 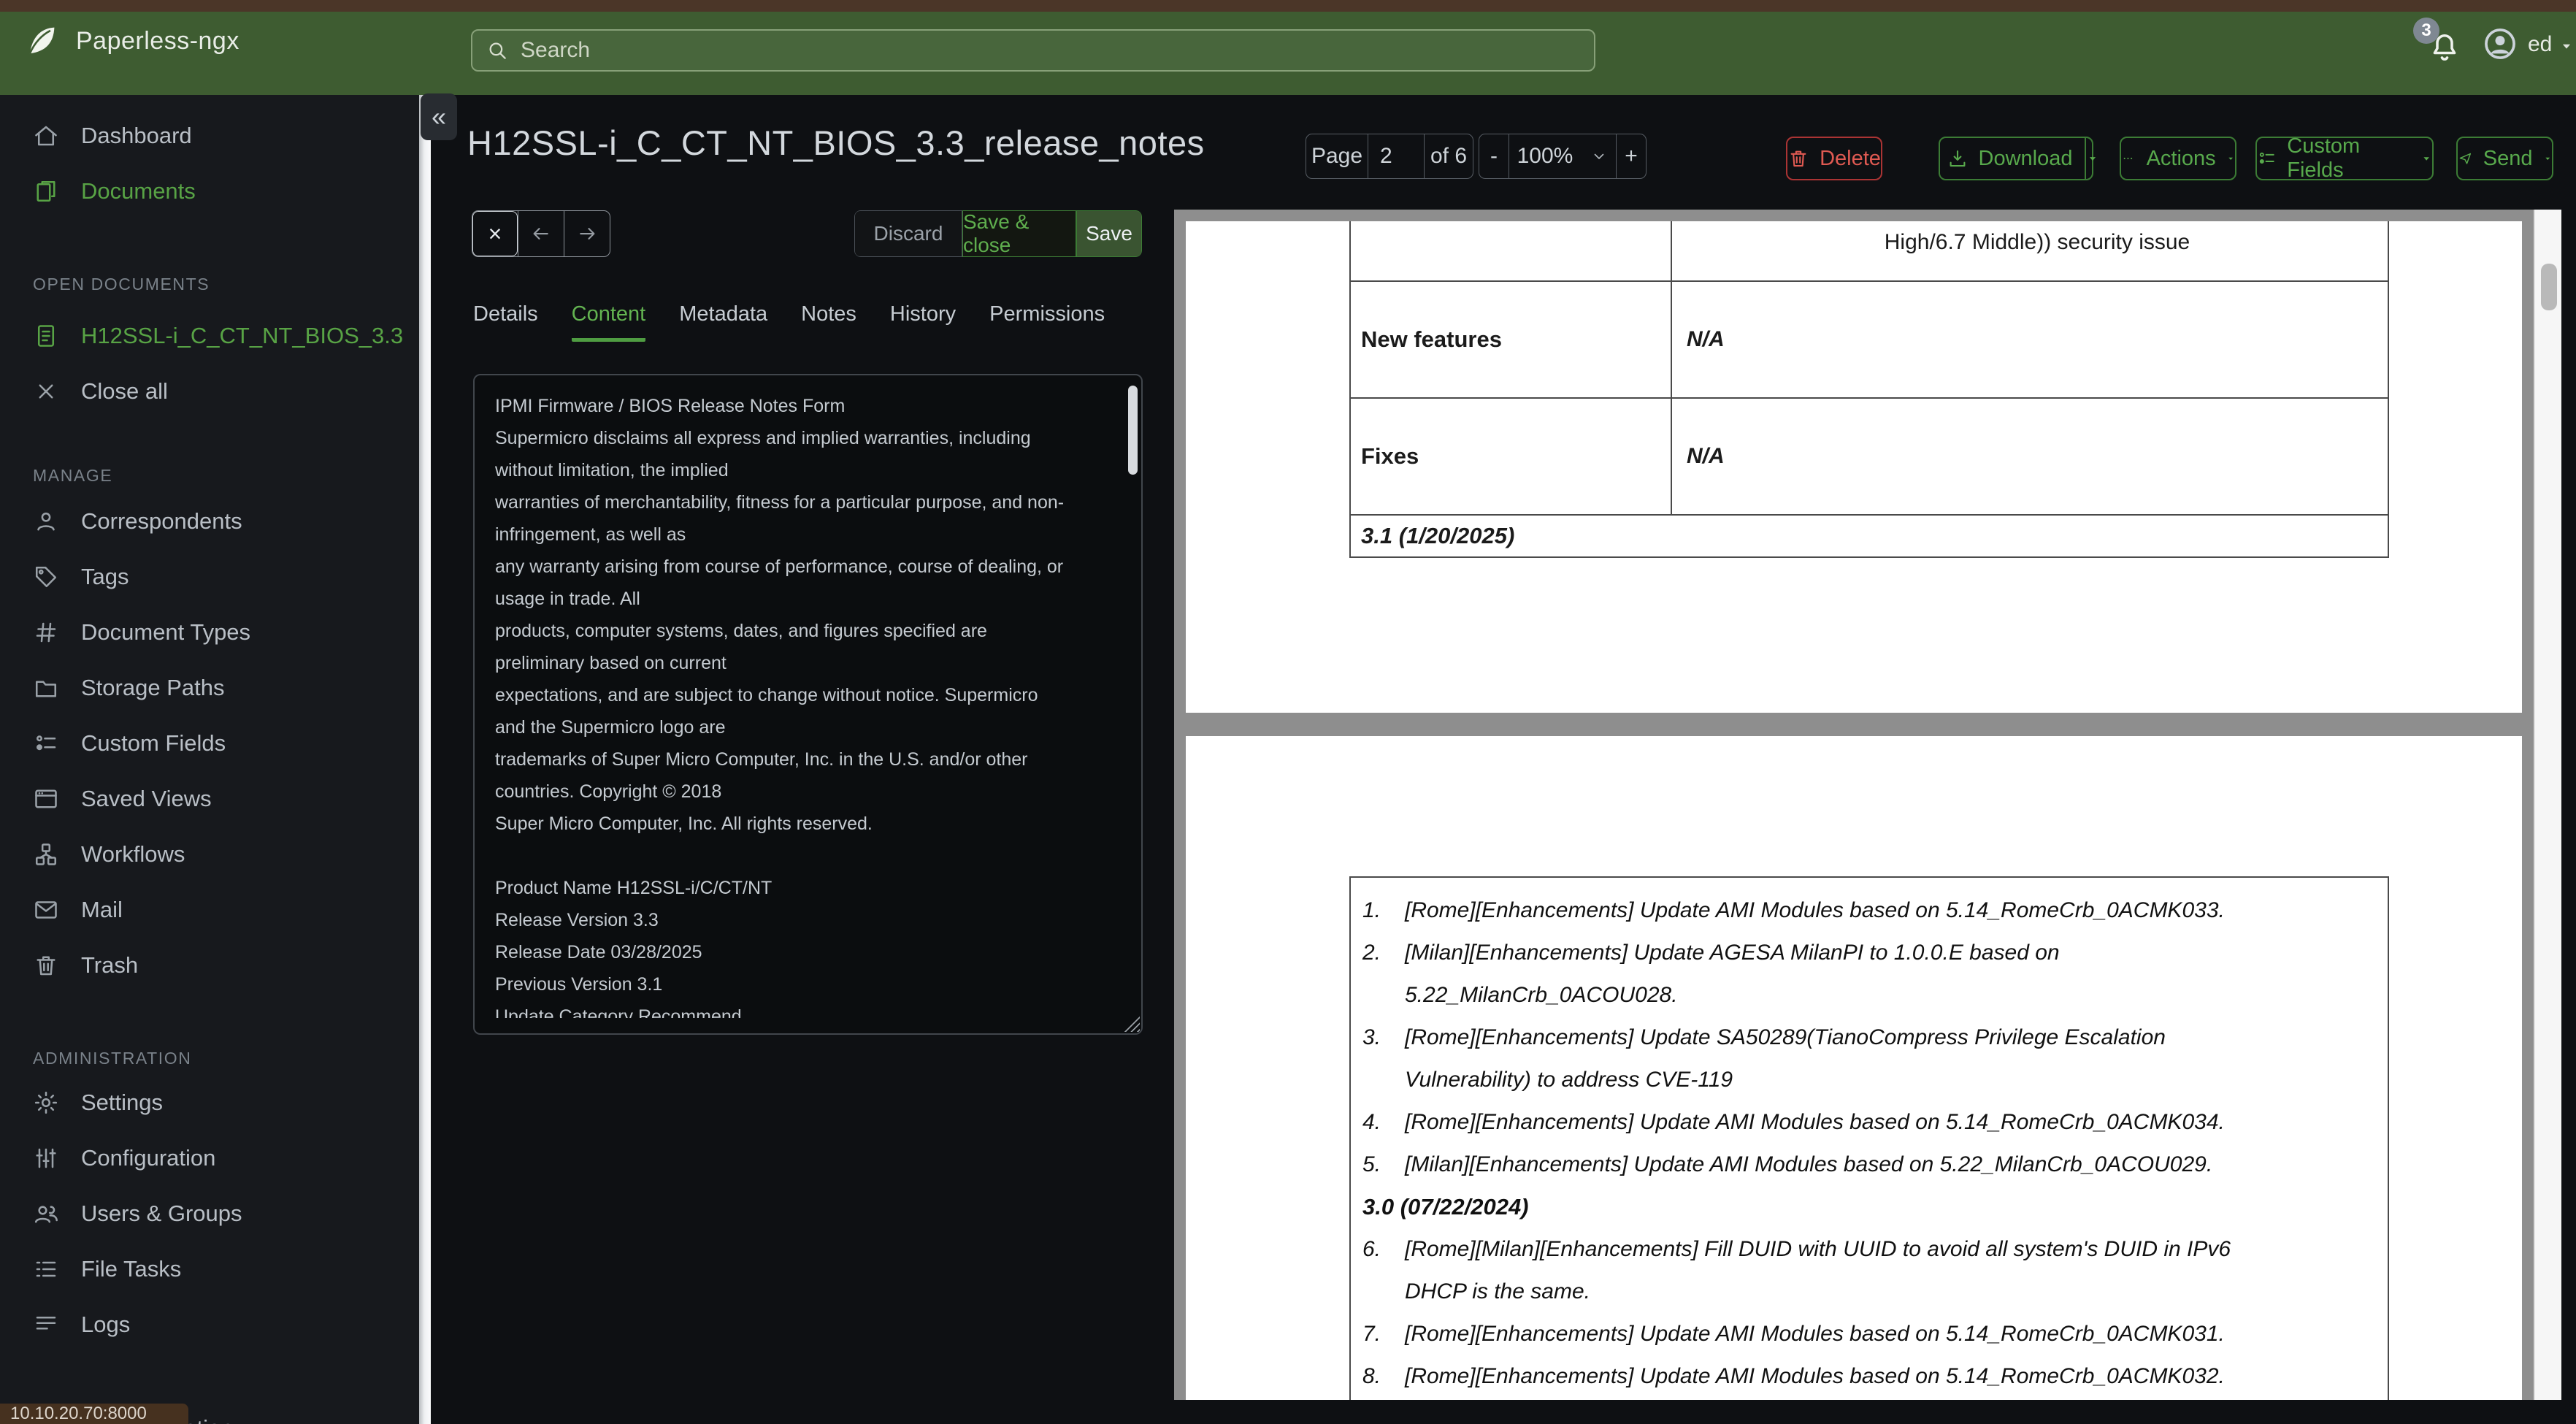 What do you see at coordinates (211, 1158) in the screenshot?
I see `sidebar-item: Configuration` at bounding box center [211, 1158].